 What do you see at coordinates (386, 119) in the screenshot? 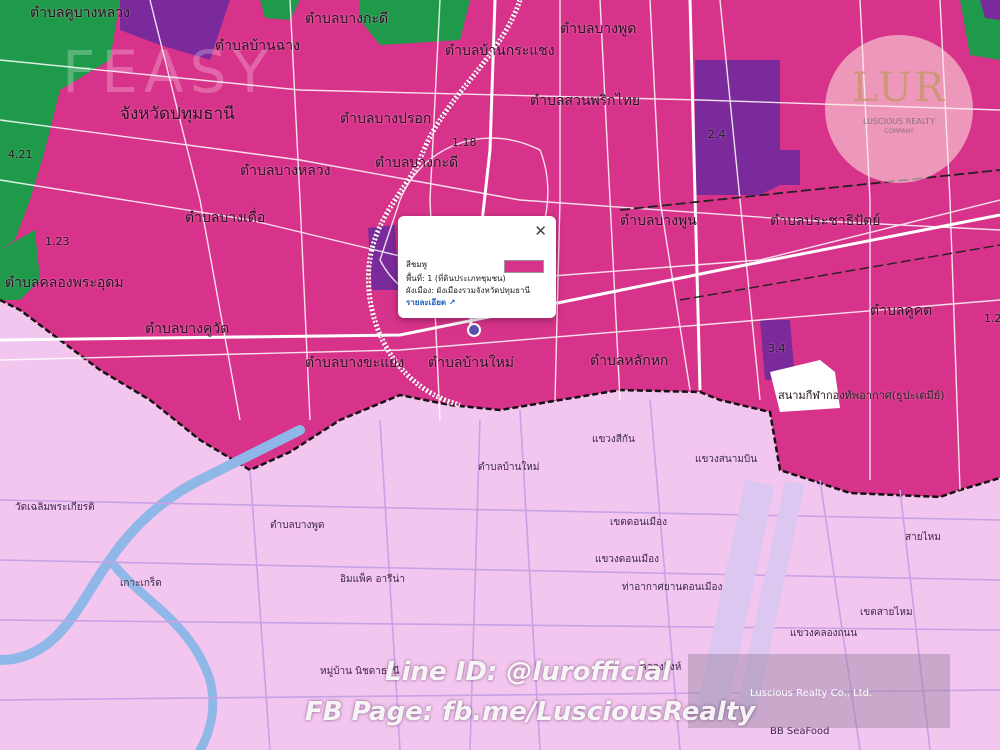
I see `zone-label: ตำบลบางปรอก` at bounding box center [386, 119].